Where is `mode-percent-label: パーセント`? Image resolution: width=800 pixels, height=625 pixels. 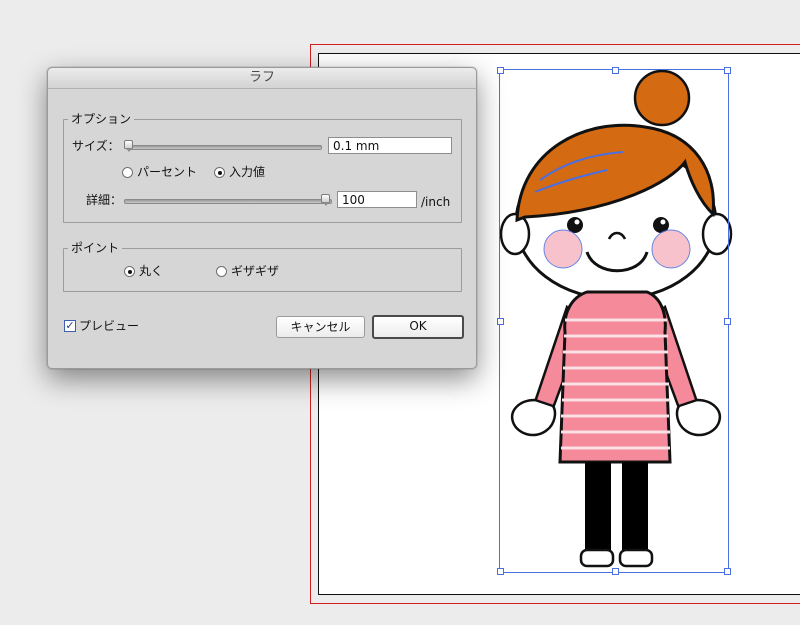 mode-percent-label: パーセント is located at coordinates (167, 172).